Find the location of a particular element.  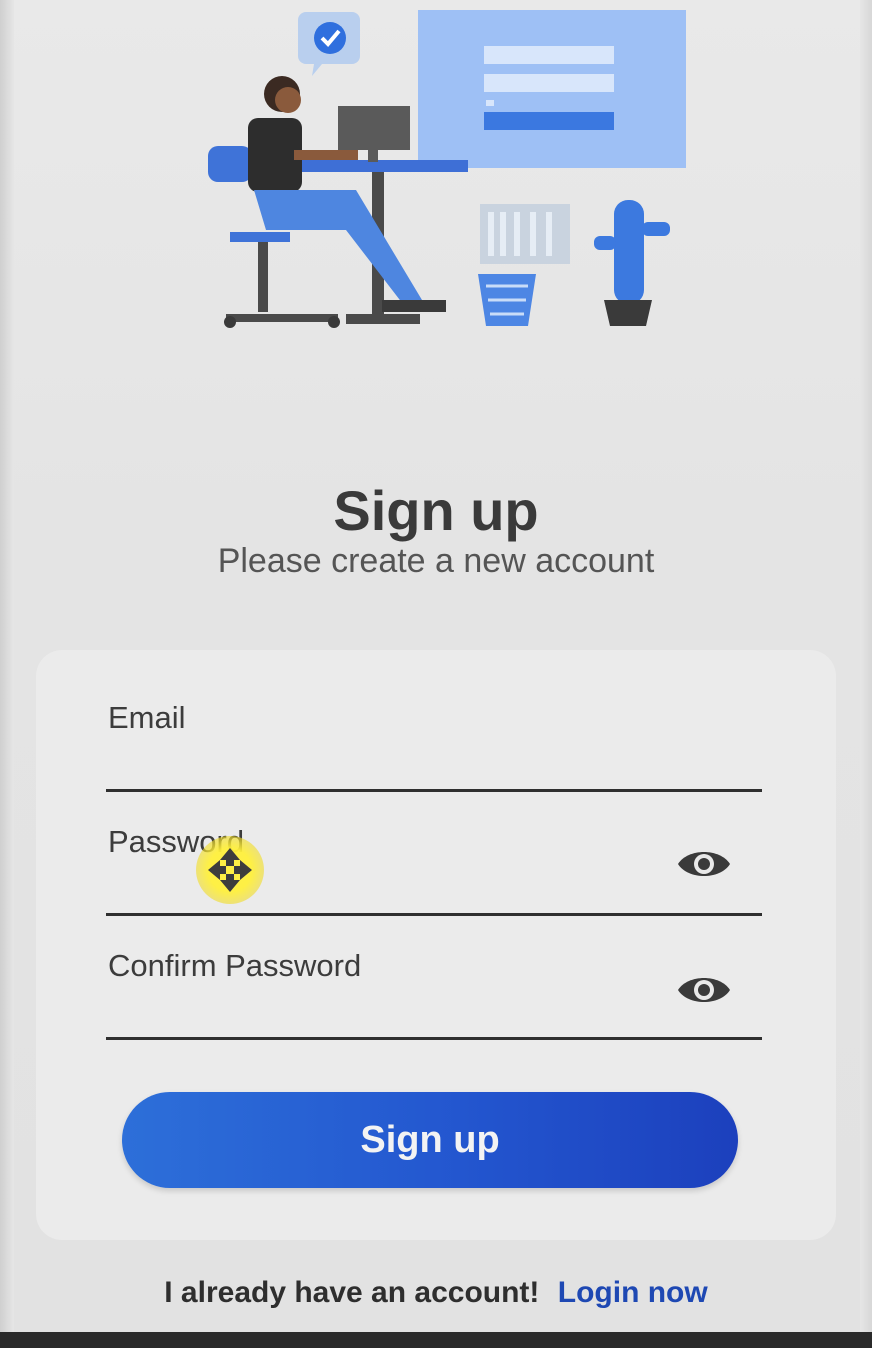

password-input is located at coordinates (386, 889).